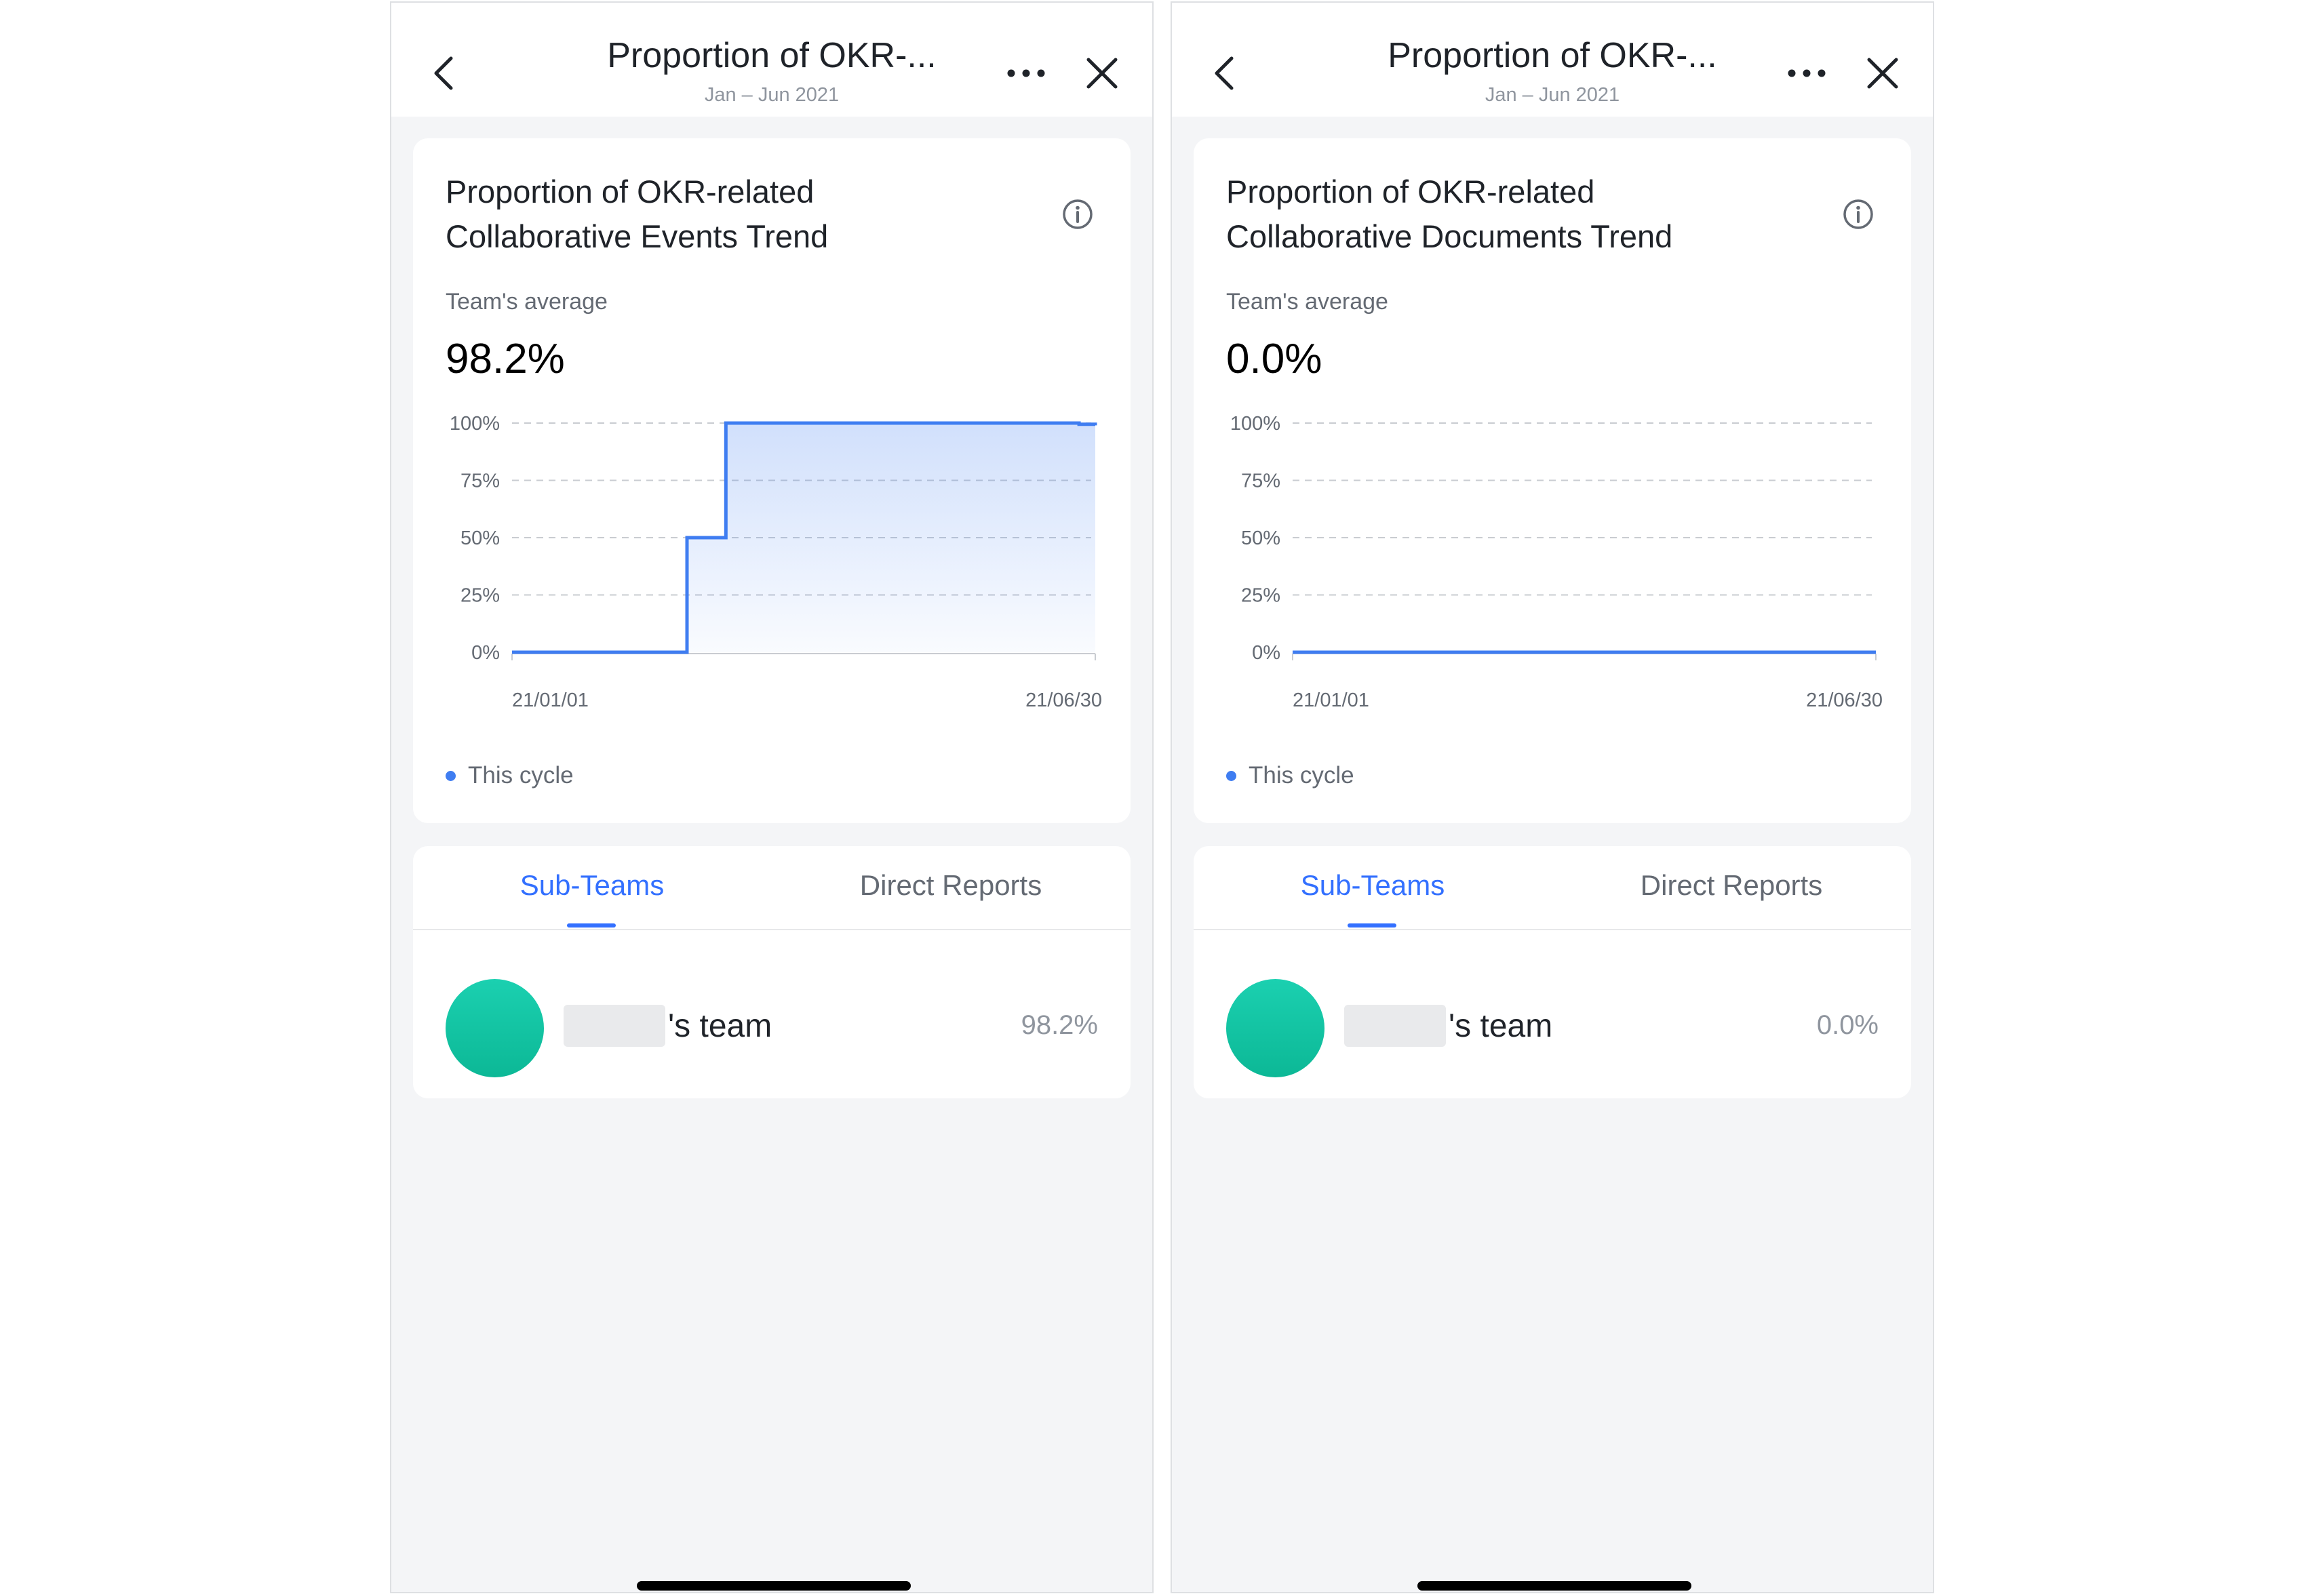 The width and height of the screenshot is (2316, 1596). What do you see at coordinates (1449, 236) in the screenshot?
I see `card-title-line-2: Collaborative Documents Trend` at bounding box center [1449, 236].